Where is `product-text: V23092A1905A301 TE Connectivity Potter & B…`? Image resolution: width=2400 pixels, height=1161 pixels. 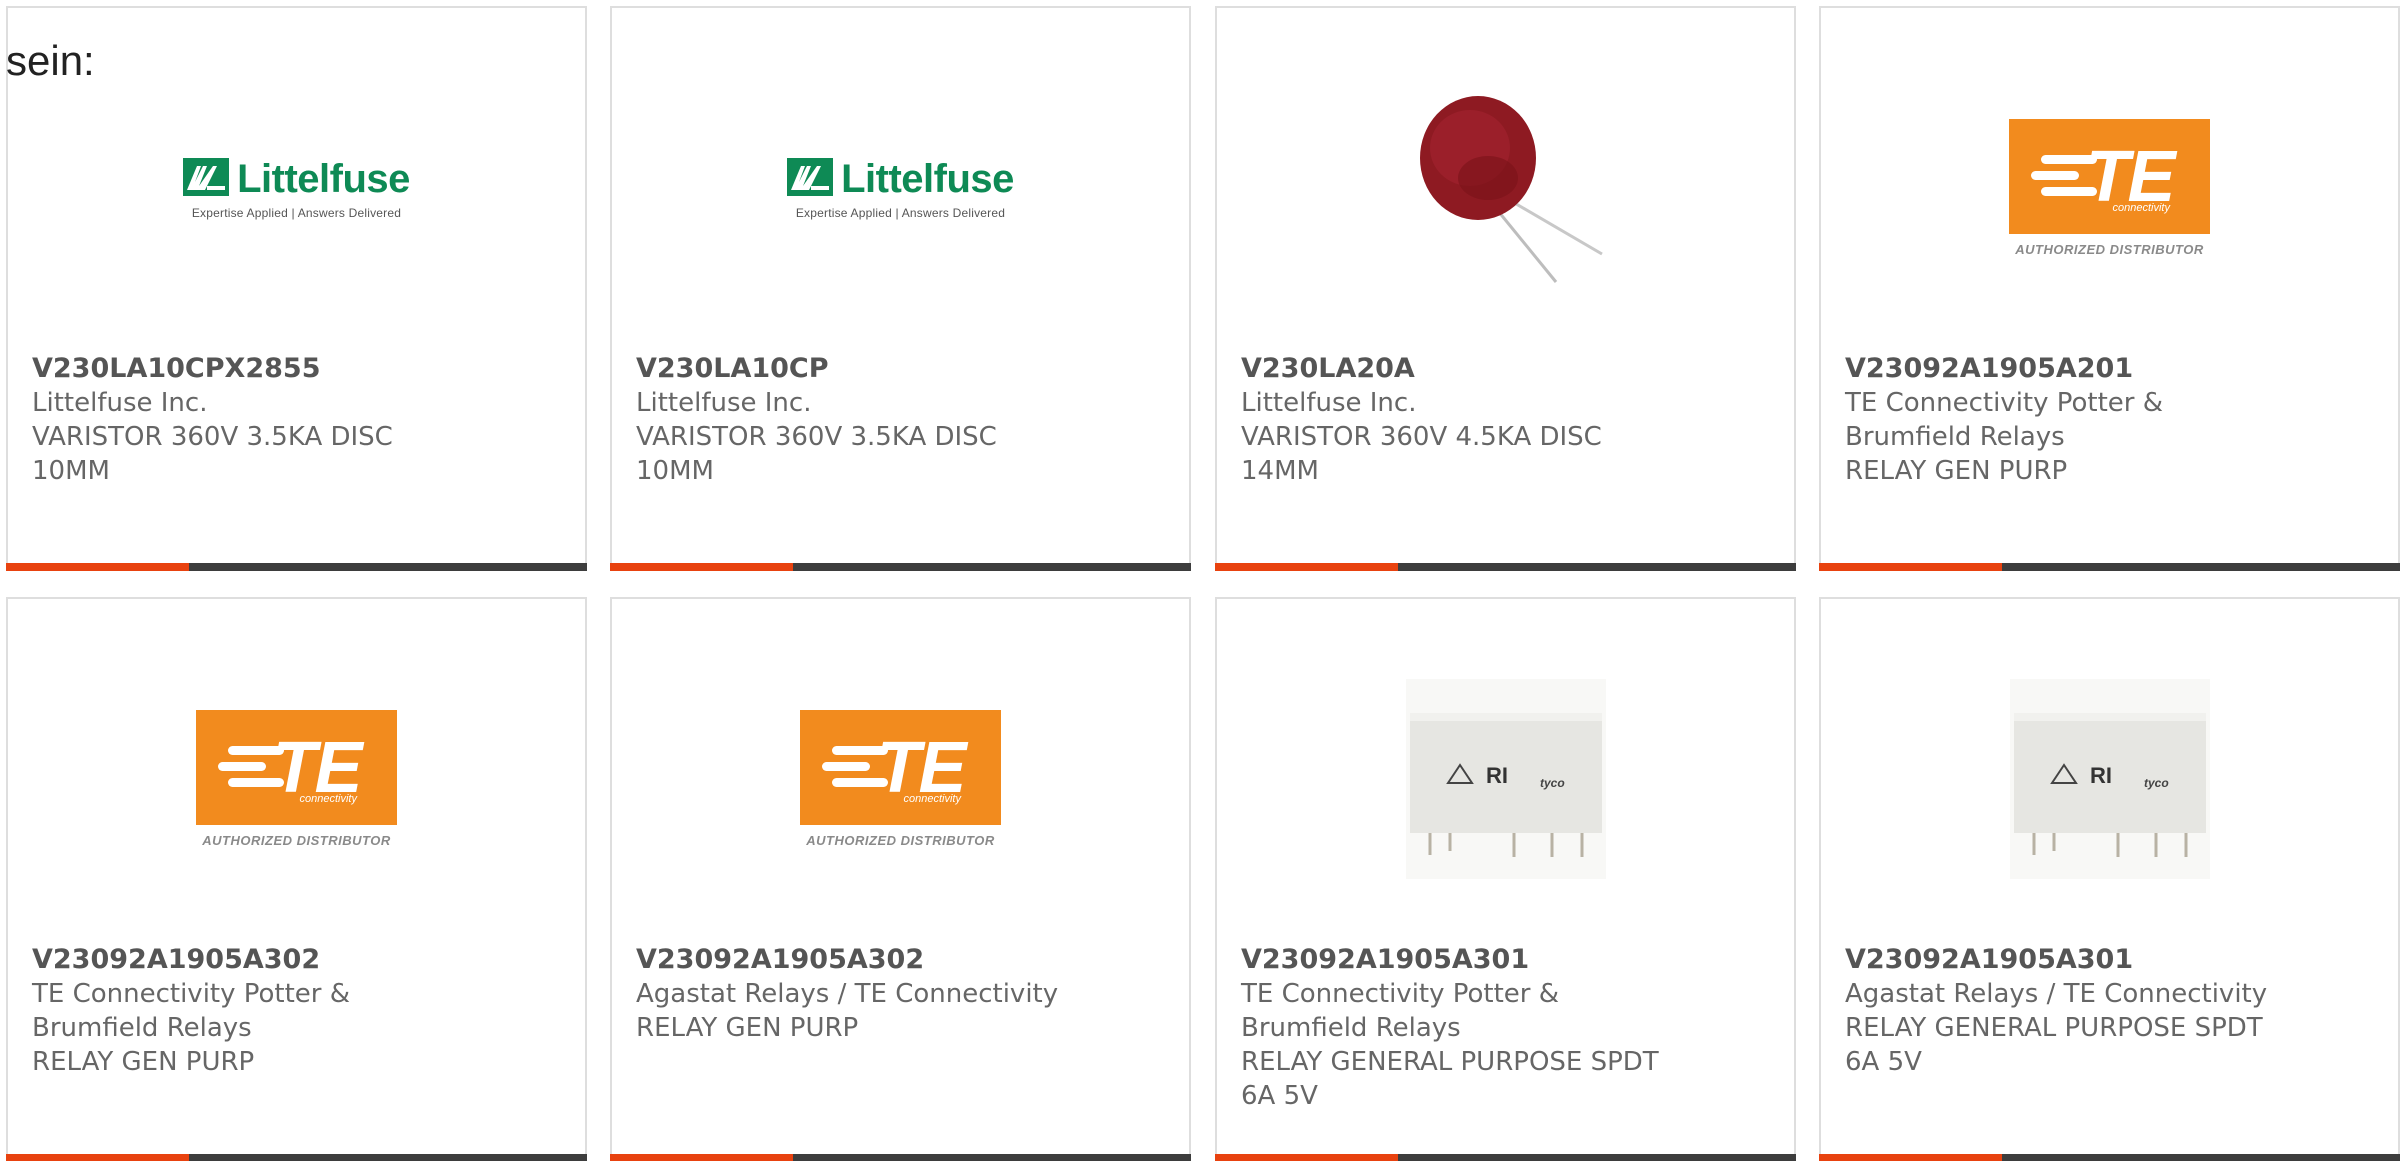
product-text: V23092A1905A301 TE Connectivity Potter & B… is located at coordinates (1461, 1028).